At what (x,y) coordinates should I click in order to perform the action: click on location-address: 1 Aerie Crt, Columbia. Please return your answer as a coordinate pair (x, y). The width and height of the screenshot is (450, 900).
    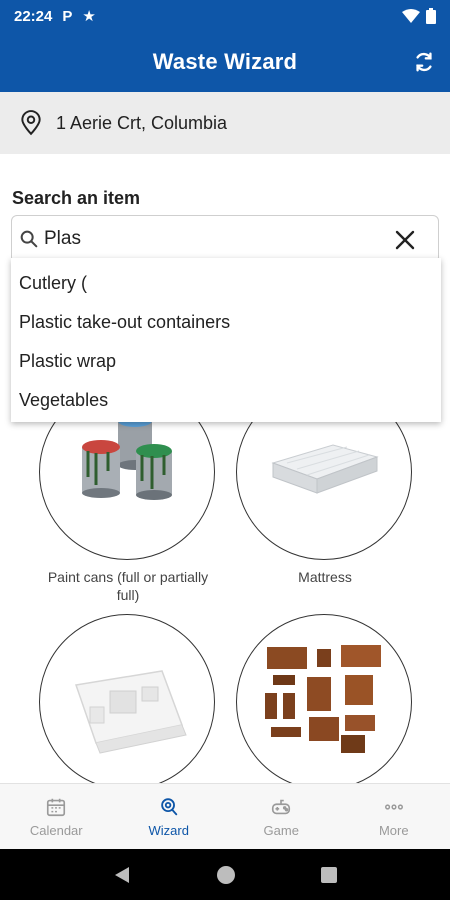
    Looking at the image, I should click on (142, 122).